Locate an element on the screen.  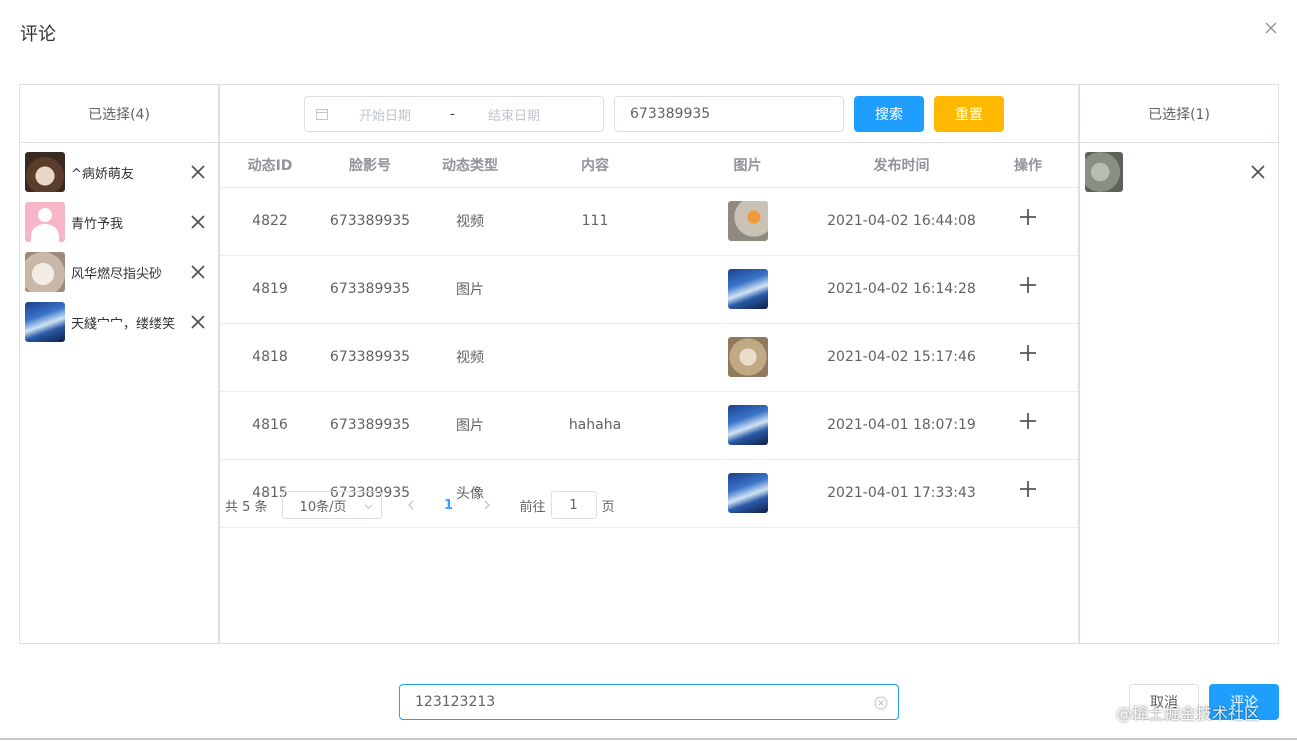
bottom-divider is located at coordinates (648, 739).